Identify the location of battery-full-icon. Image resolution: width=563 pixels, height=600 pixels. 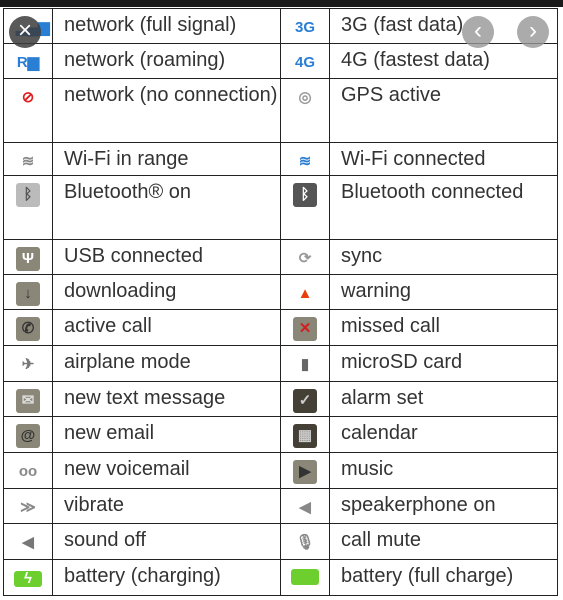
(305, 577).